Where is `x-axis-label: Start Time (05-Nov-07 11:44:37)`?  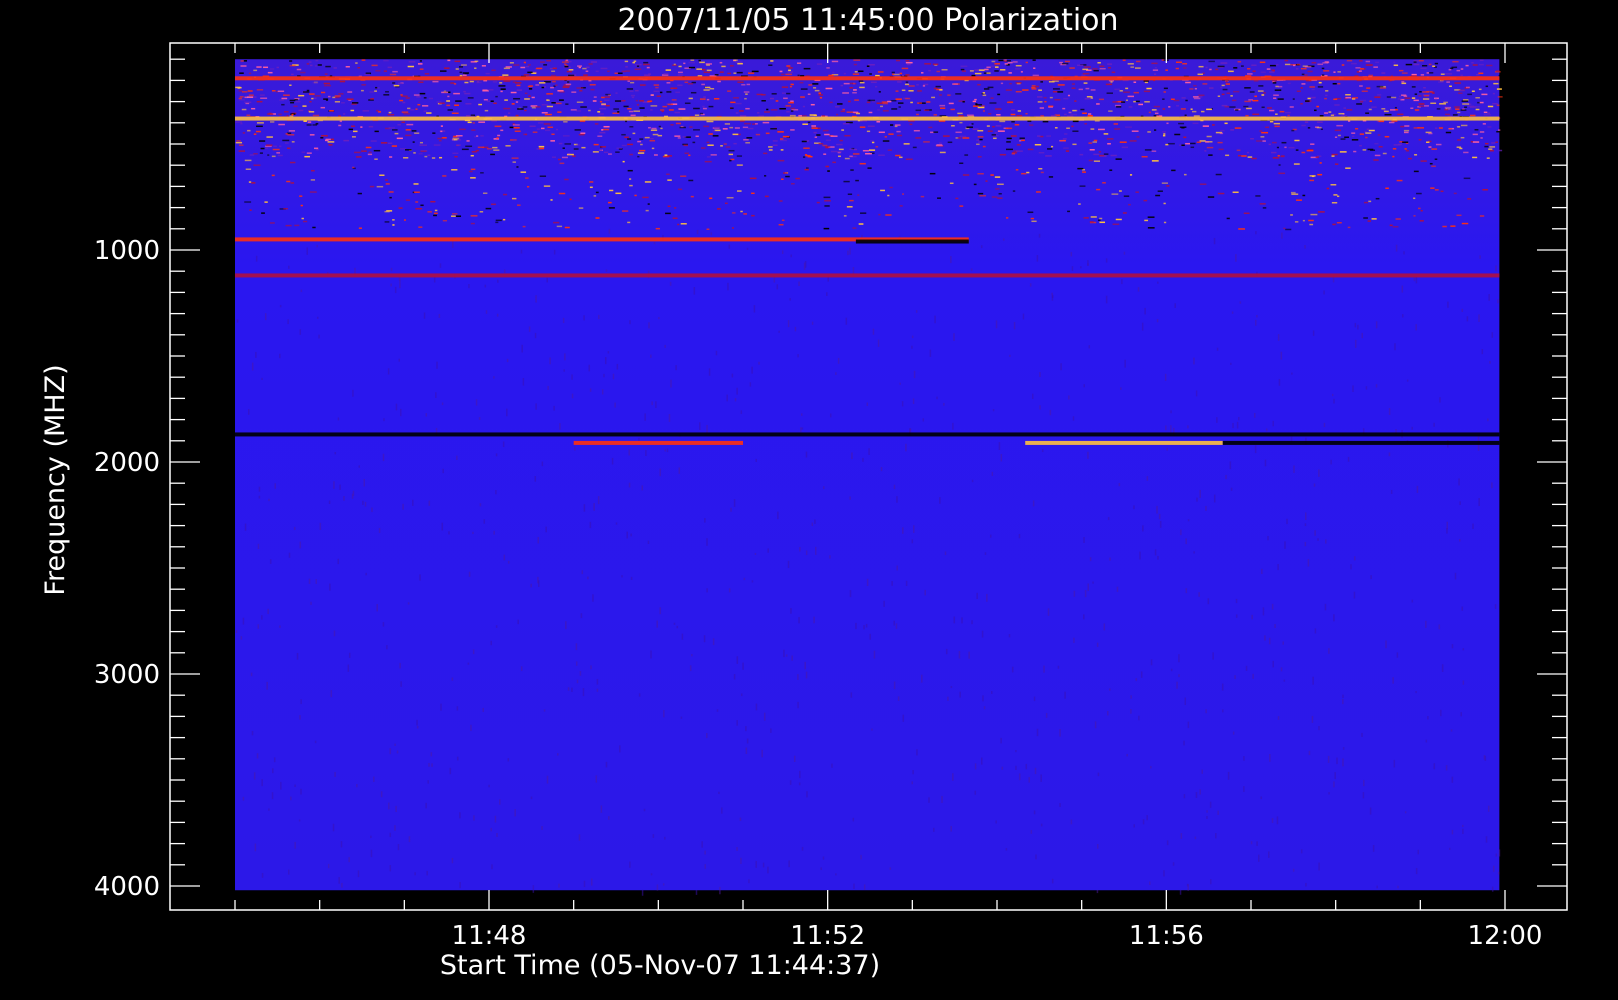
x-axis-label: Start Time (05-Nov-07 11:44:37) is located at coordinates (660, 965).